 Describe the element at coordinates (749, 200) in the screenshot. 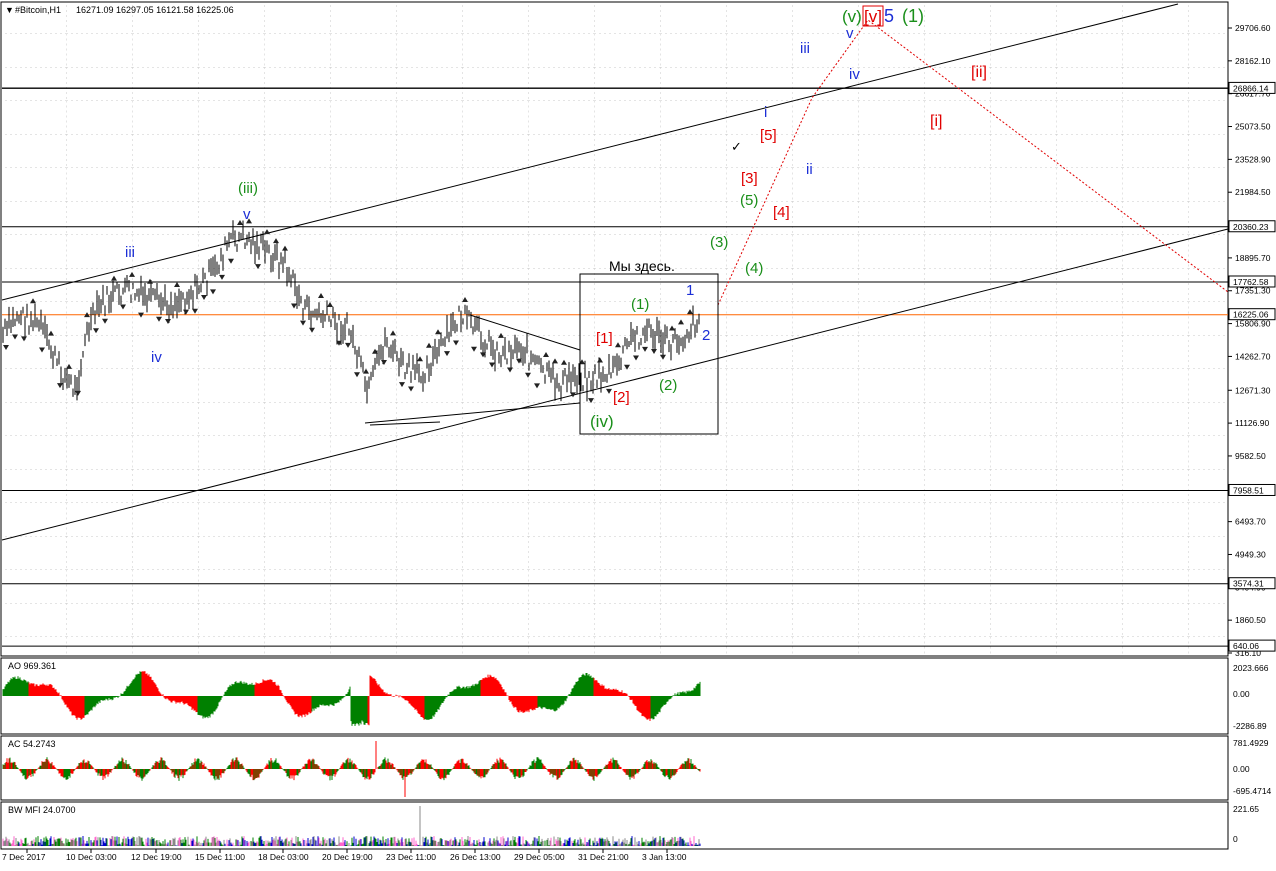

I see `wave-label: (5)` at that location.